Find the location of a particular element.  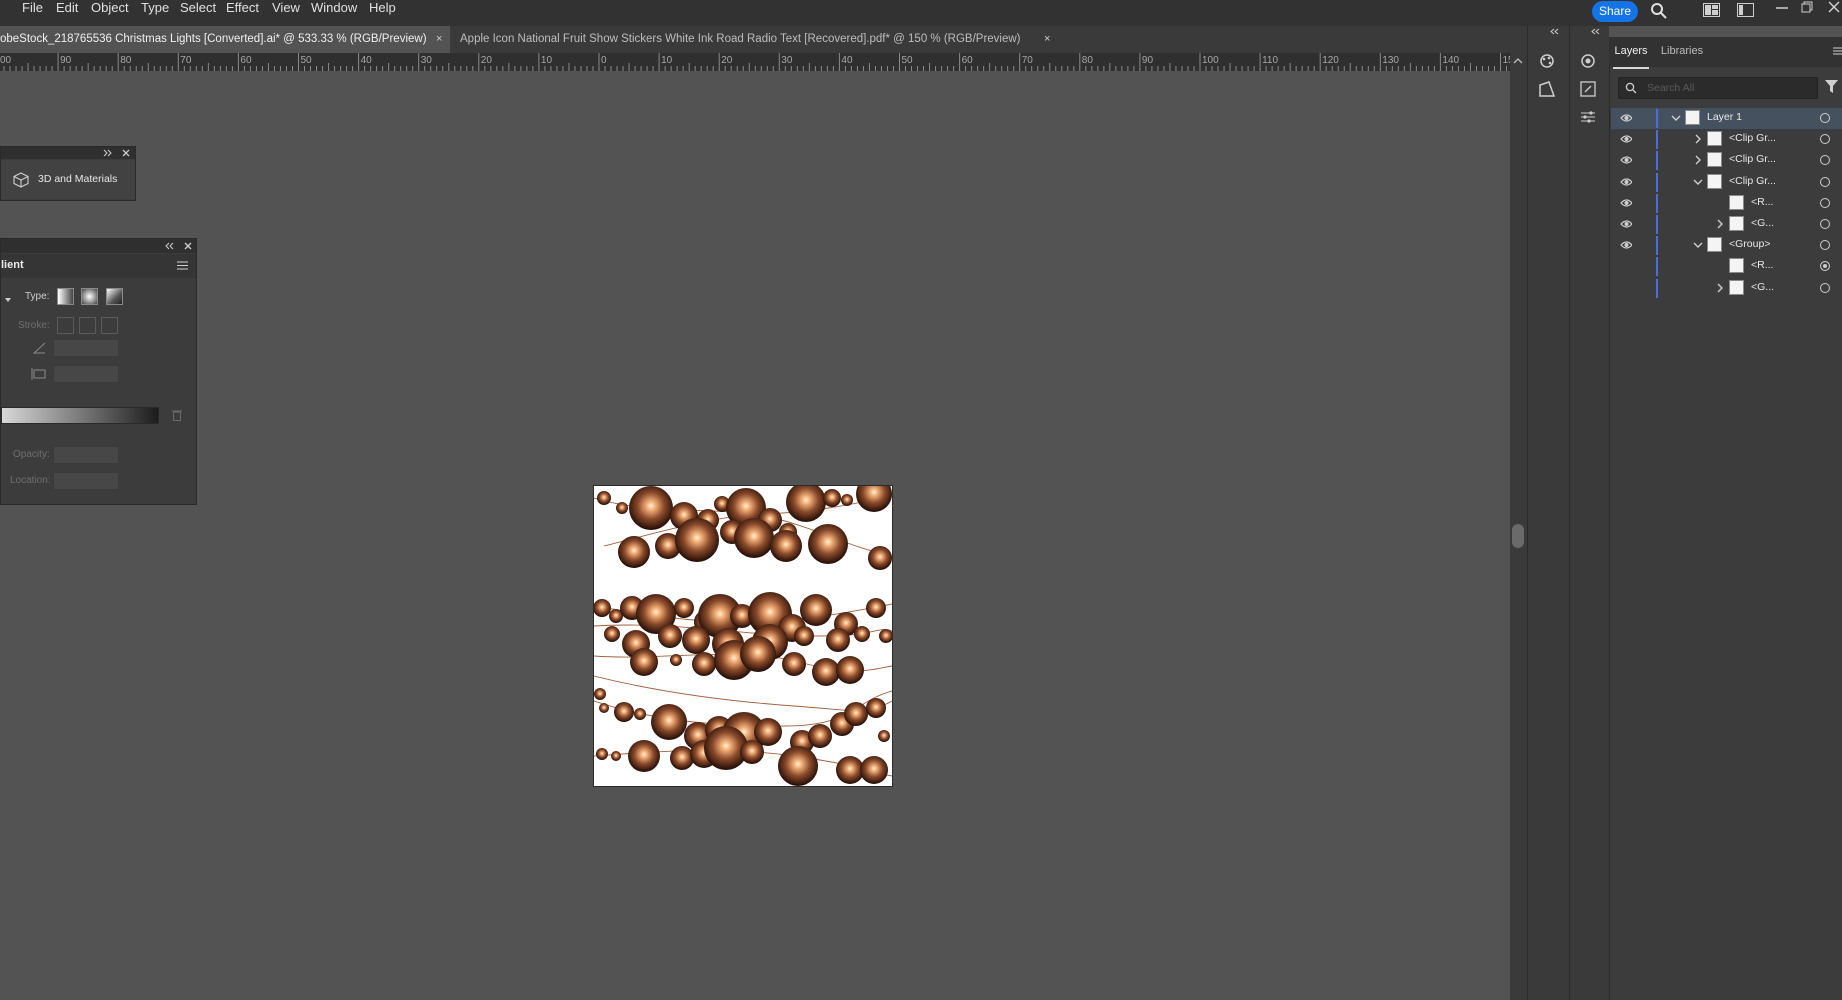

freeform-gradient-button is located at coordinates (114, 296).